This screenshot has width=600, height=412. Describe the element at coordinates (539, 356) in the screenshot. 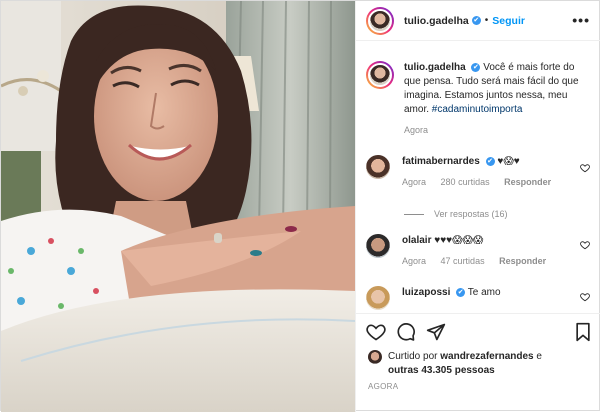

I see `likes-middle: e` at that location.